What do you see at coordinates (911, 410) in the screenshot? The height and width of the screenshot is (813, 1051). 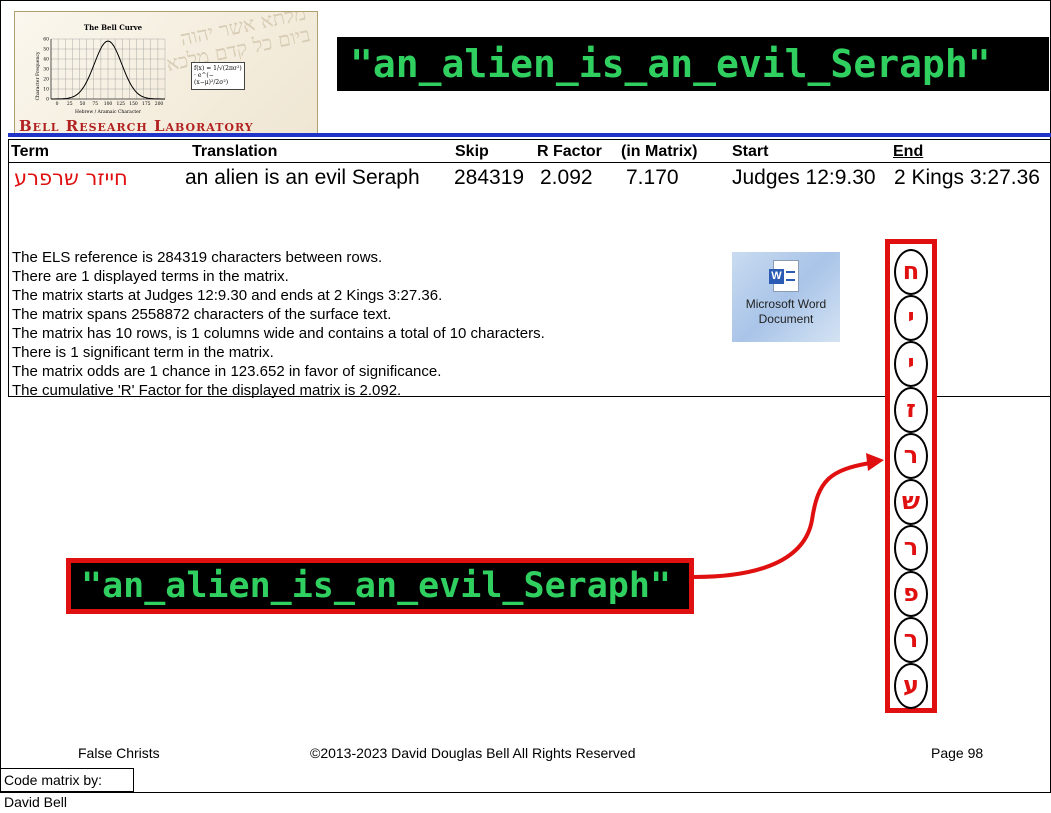 I see `matrix-letter: ז` at bounding box center [911, 410].